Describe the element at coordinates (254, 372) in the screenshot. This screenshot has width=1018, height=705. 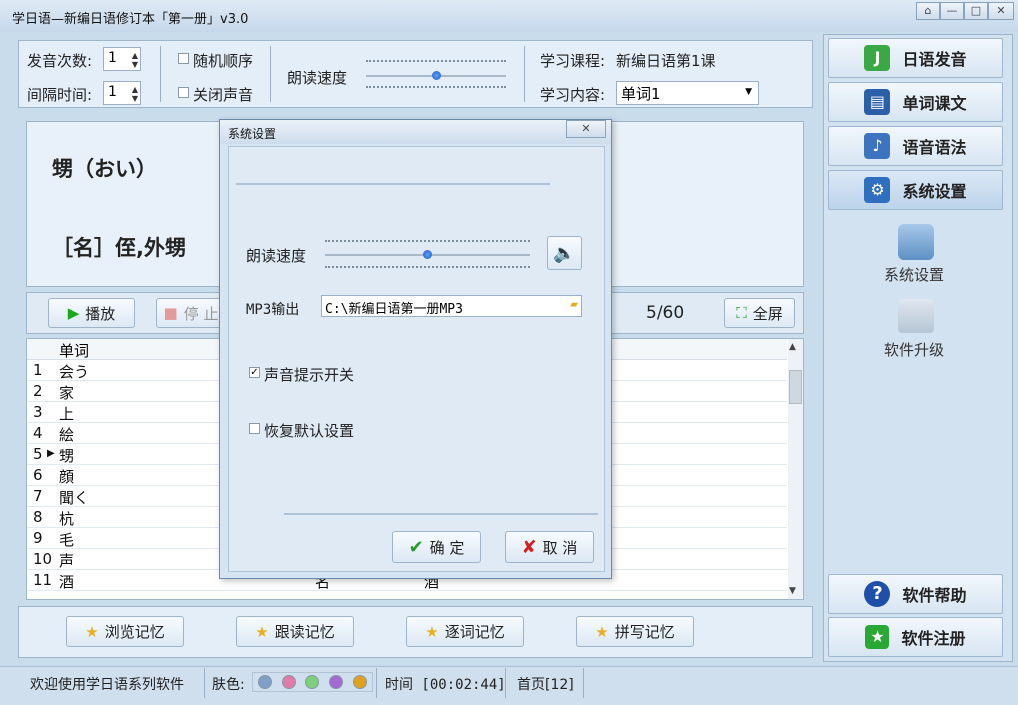
I see `sound-toggle-checkbox: ✓` at that location.